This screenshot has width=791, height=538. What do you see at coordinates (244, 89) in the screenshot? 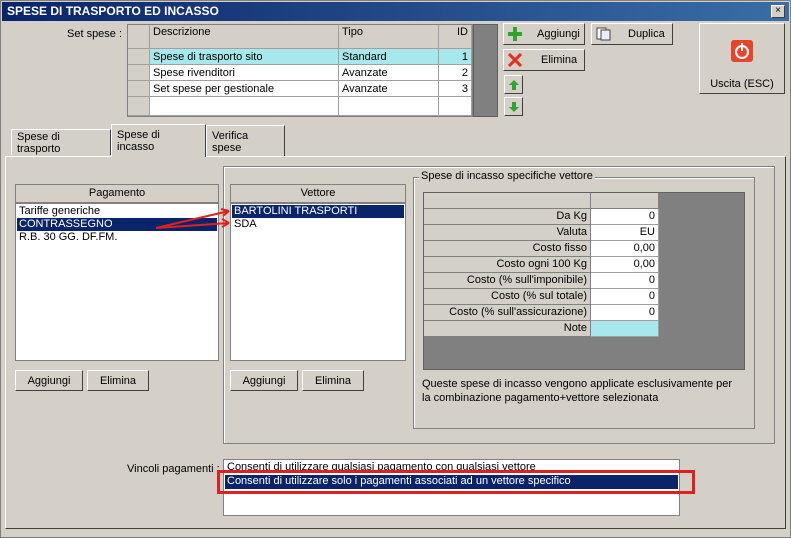
I see `table-row-descrizione: Set spese per gestionale` at bounding box center [244, 89].